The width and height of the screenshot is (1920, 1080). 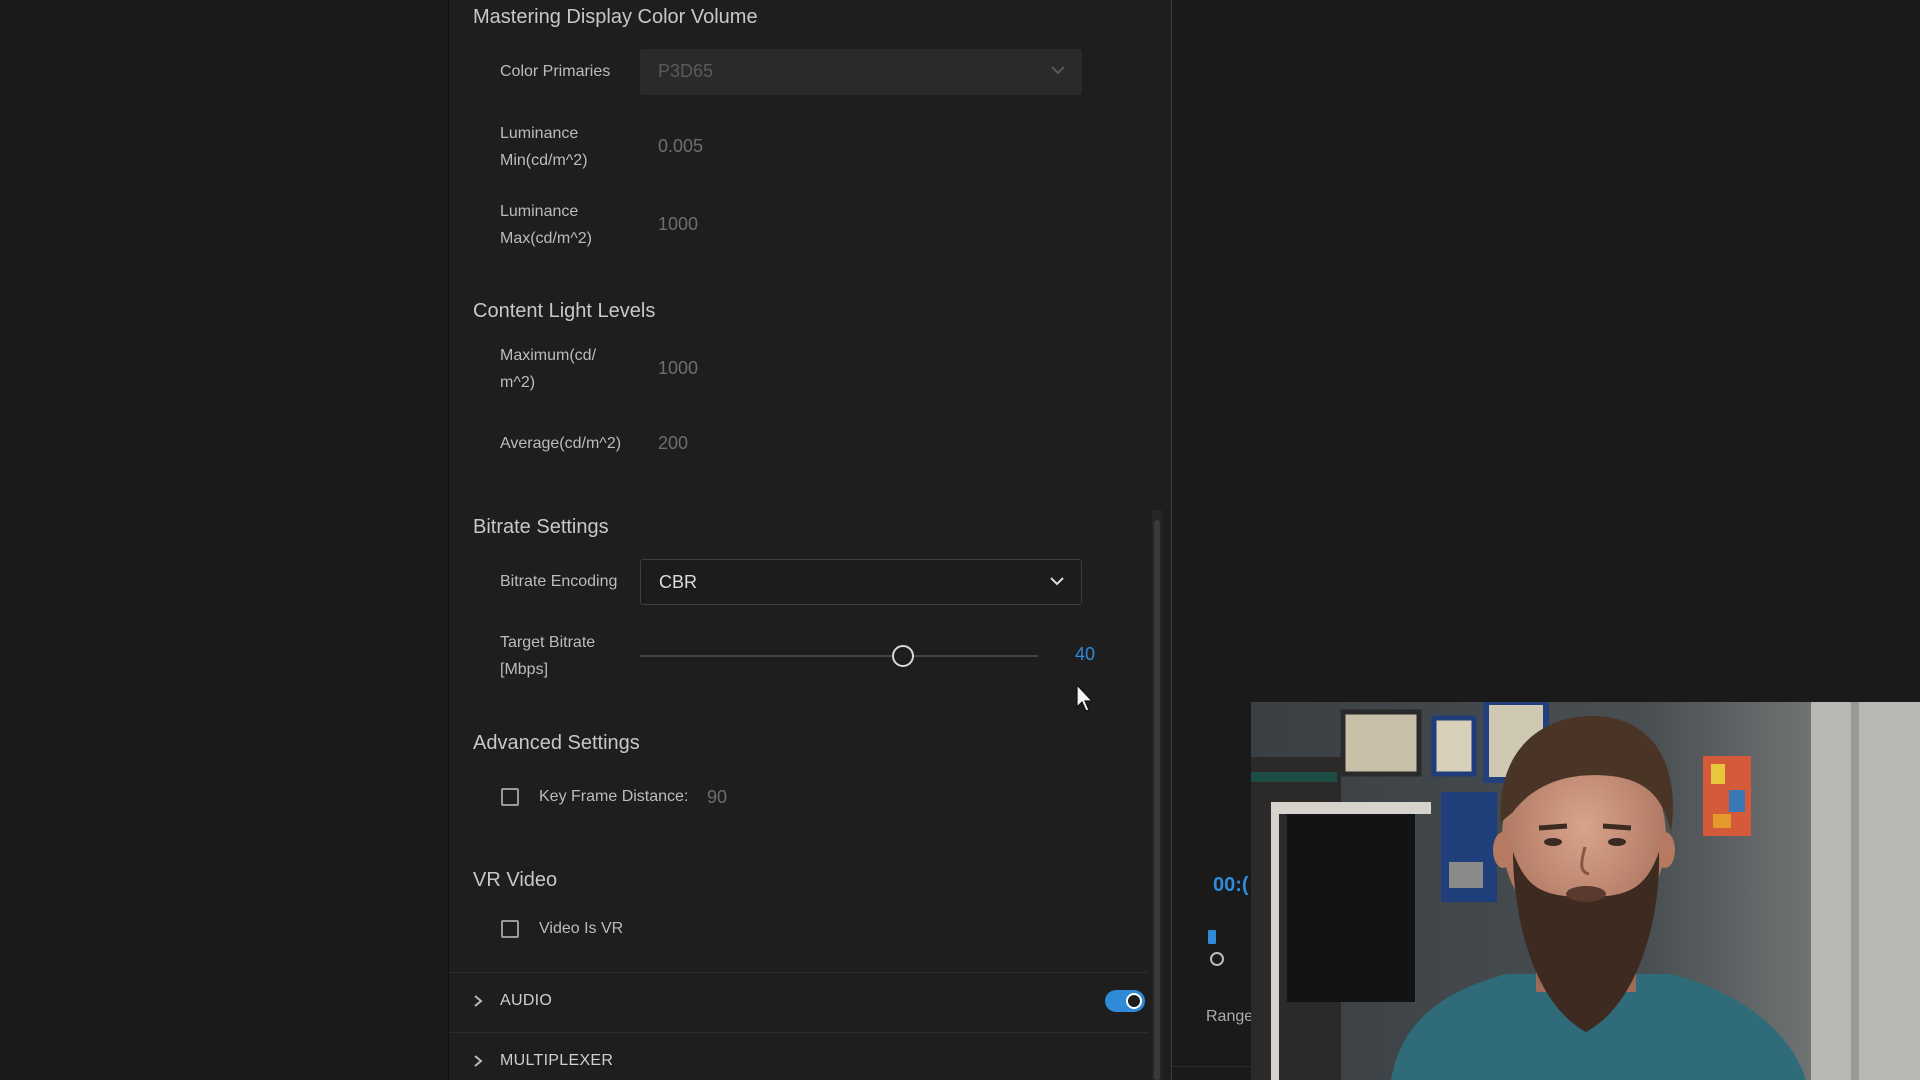 I want to click on video-is-vr-label: Video Is VR, so click(x=581, y=928).